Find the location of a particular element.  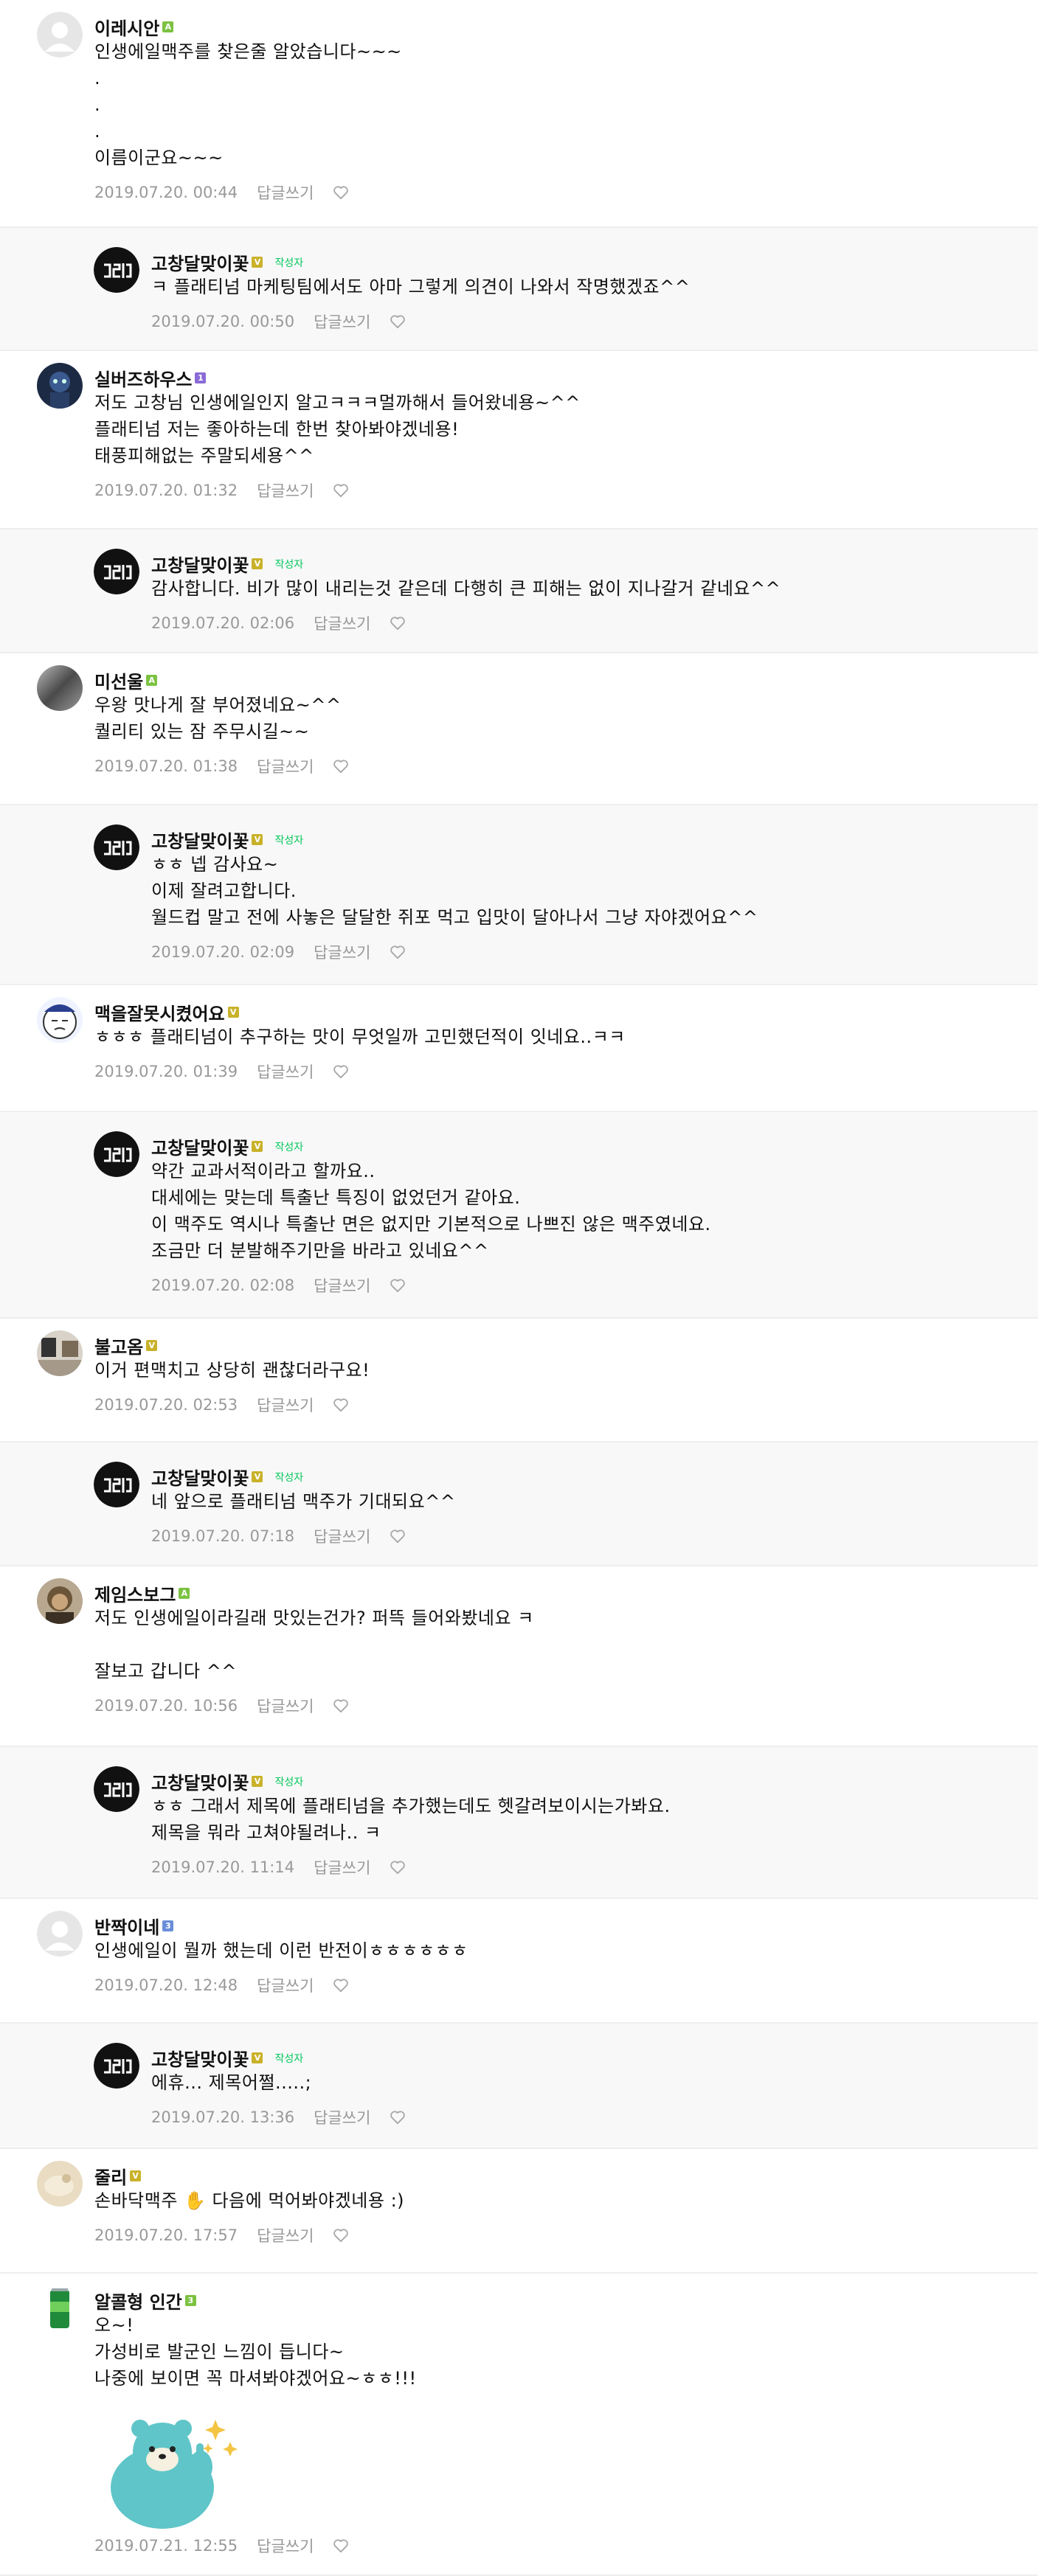

comment-date: 2019.07.20. 10:56 is located at coordinates (166, 1706).